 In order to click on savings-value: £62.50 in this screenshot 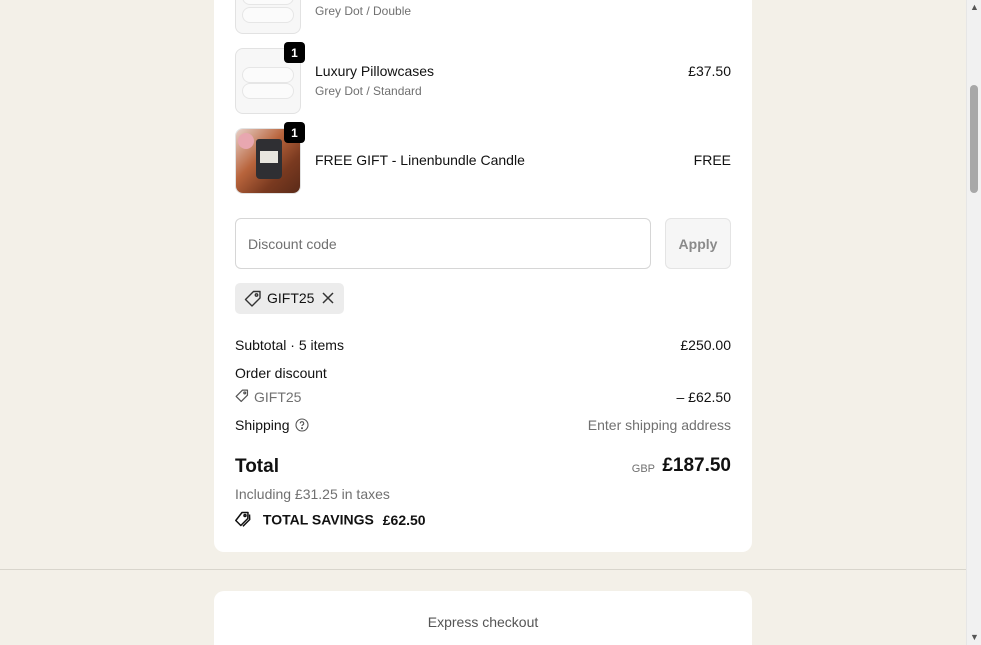, I will do `click(404, 519)`.